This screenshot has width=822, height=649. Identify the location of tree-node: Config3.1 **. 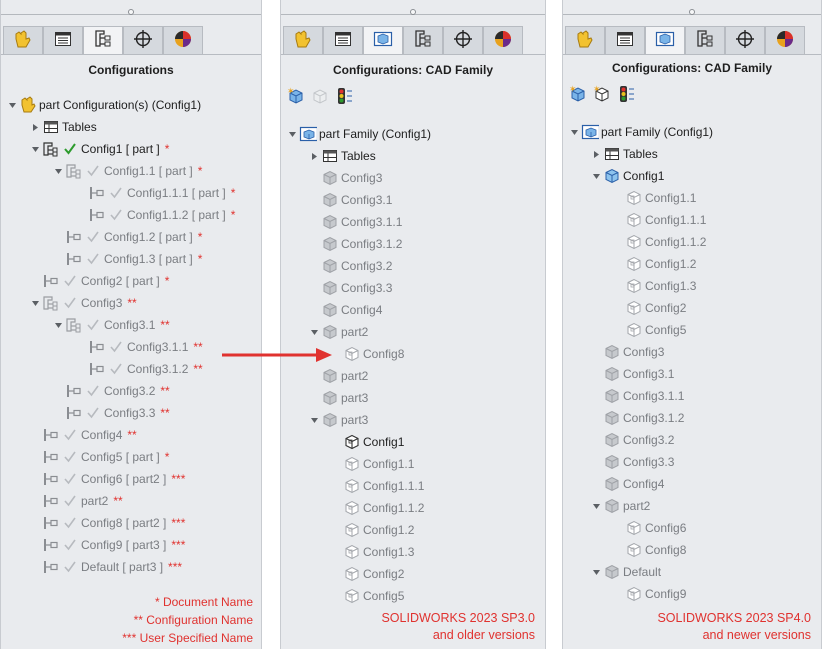
(110, 325).